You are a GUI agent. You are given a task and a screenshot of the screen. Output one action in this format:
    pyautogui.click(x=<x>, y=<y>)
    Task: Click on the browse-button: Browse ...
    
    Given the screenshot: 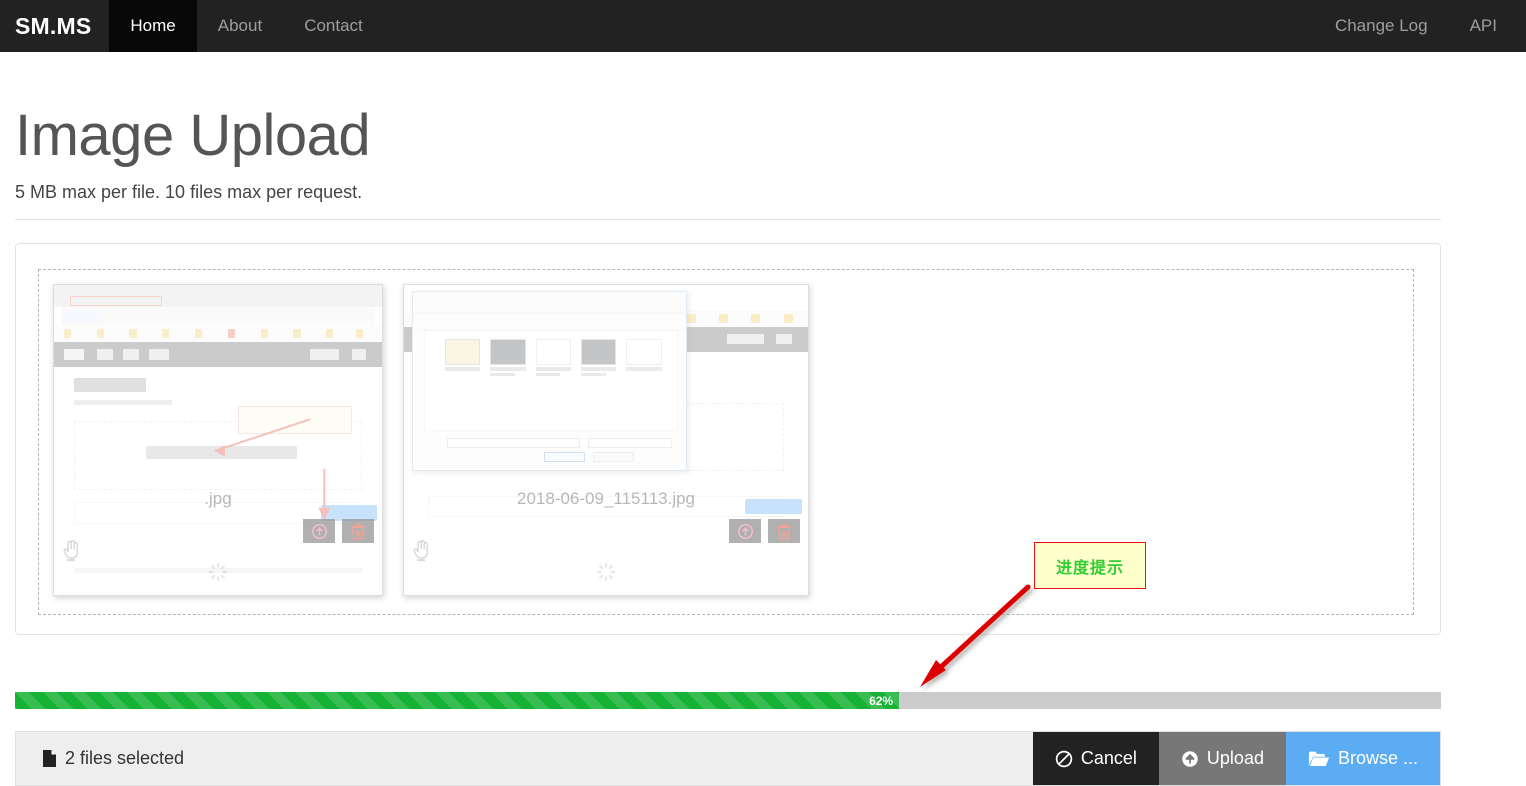 What is the action you would take?
    pyautogui.click(x=1362, y=758)
    